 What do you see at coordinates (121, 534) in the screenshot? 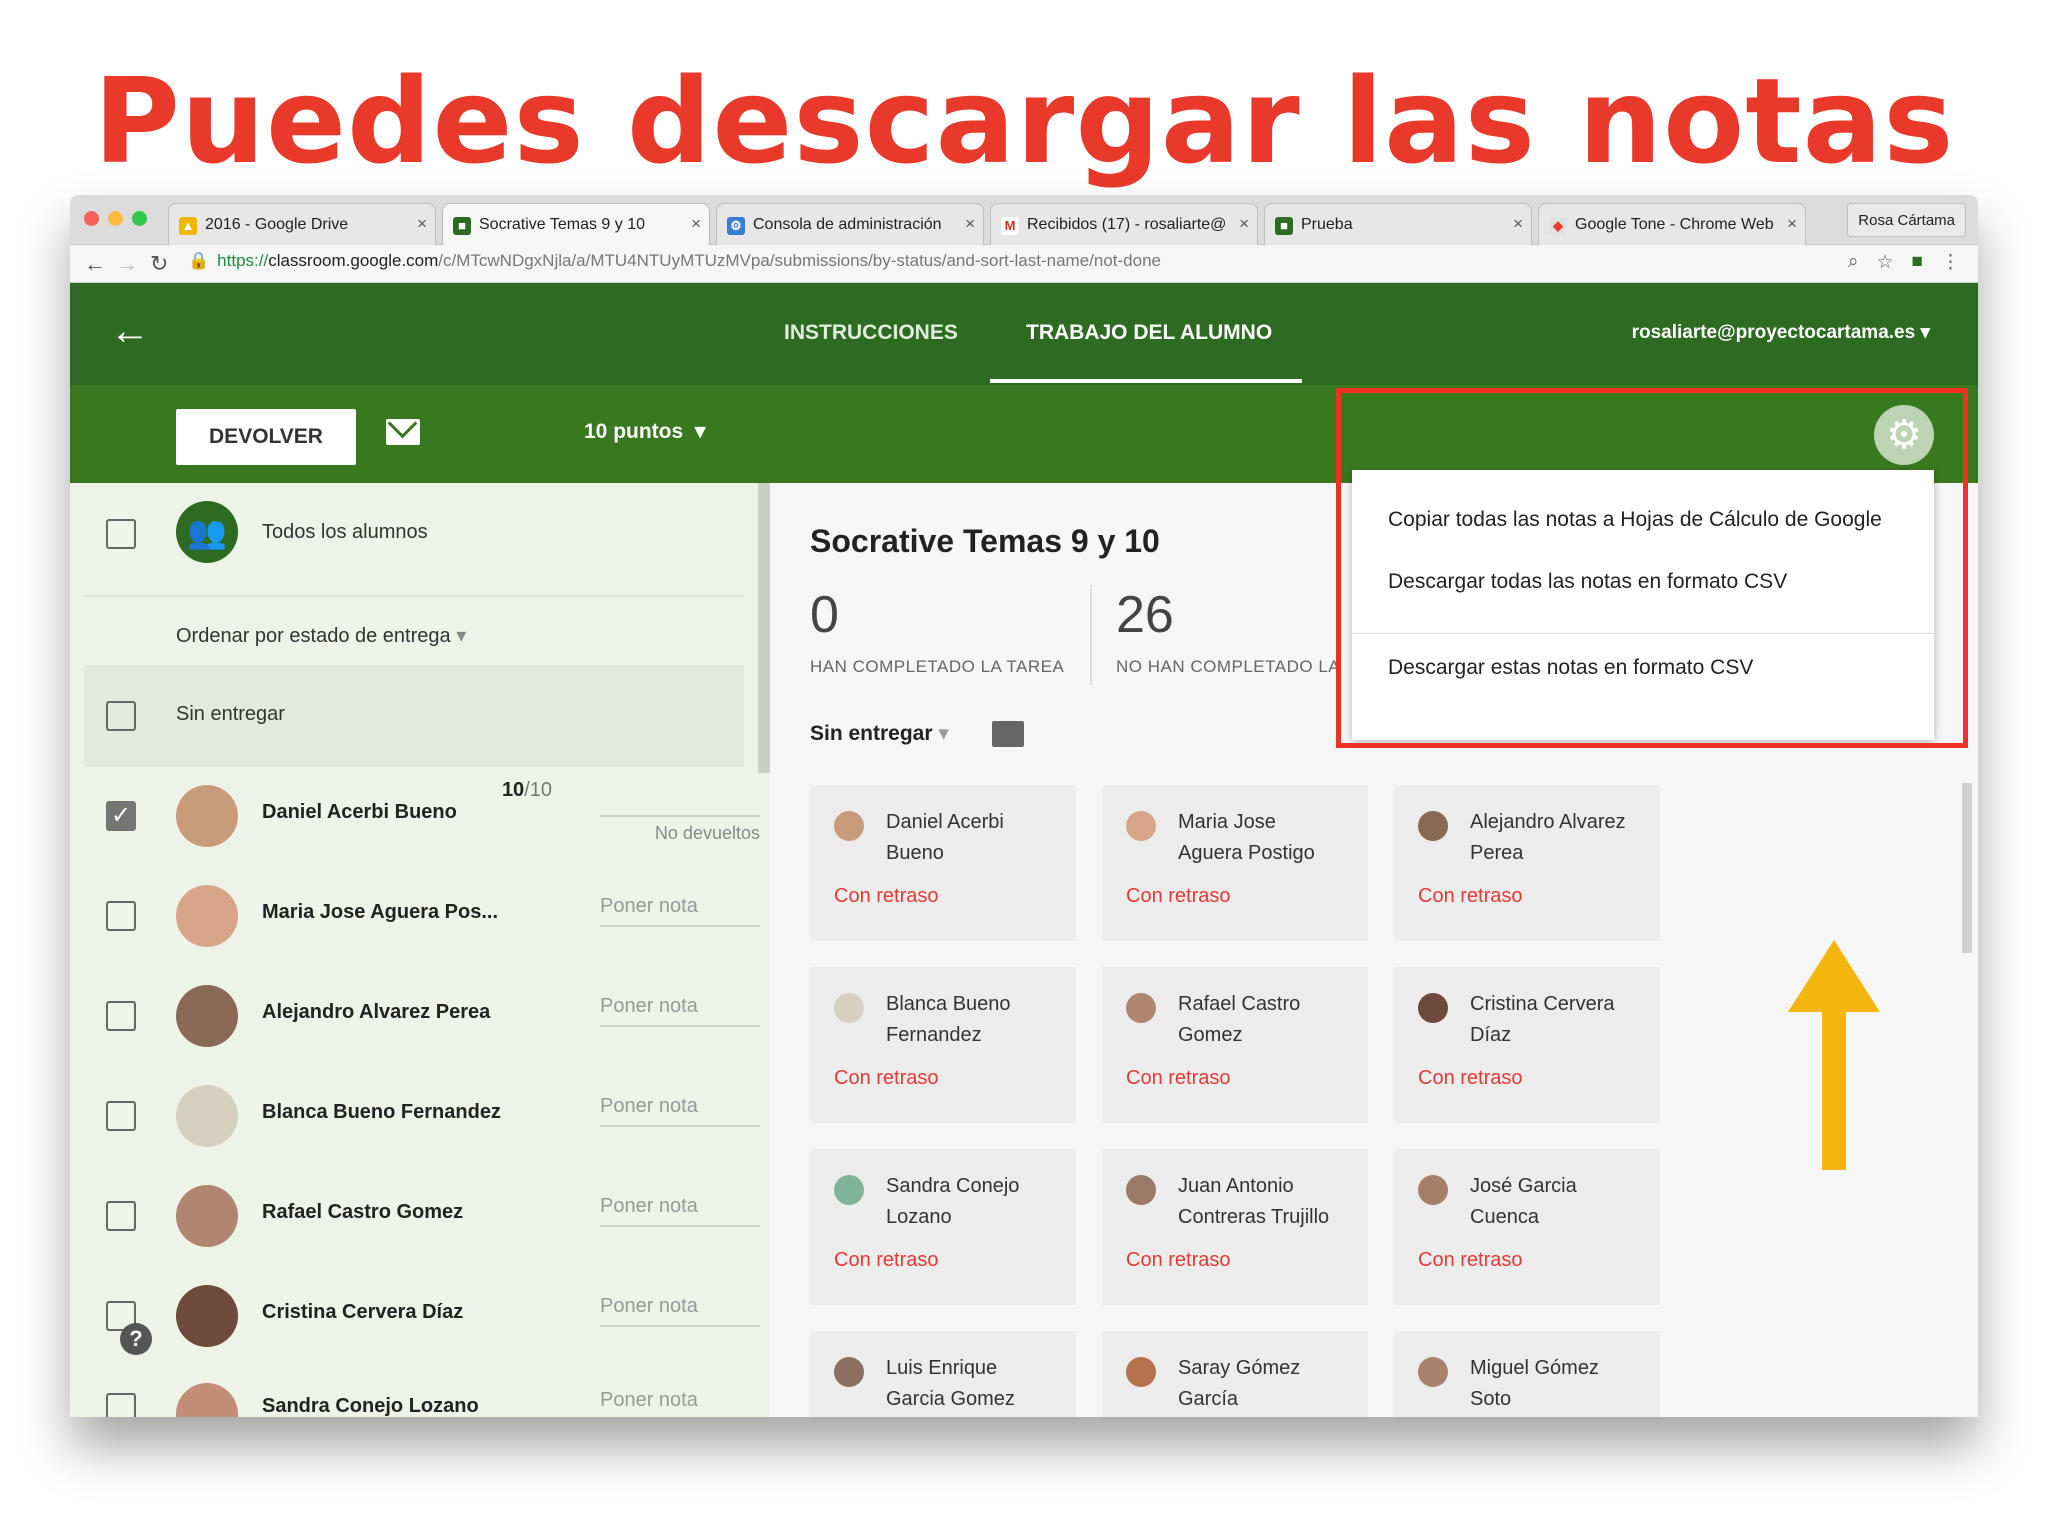
I see `select-all-checkbox` at bounding box center [121, 534].